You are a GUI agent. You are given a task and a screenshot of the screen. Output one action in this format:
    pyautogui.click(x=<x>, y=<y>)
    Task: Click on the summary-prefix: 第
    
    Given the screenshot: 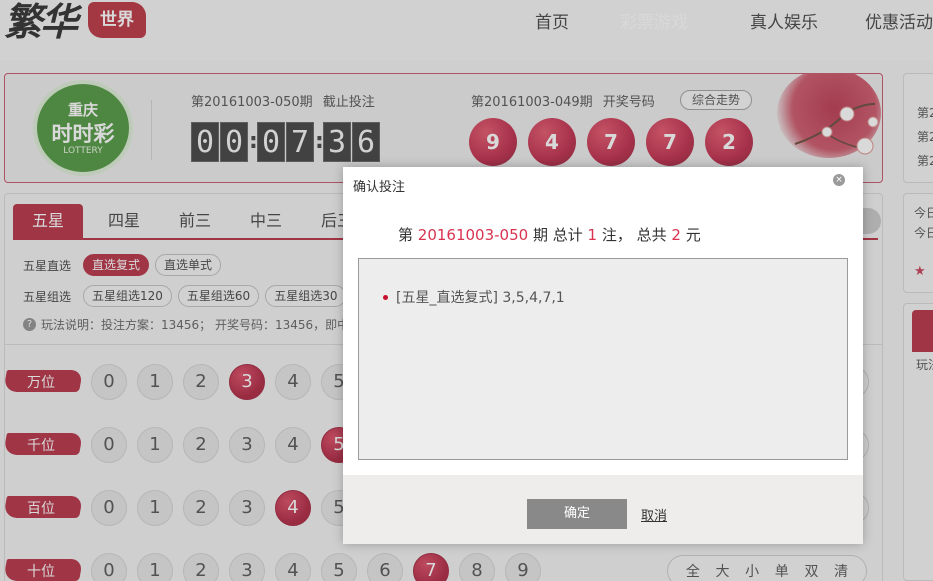 What is the action you would take?
    pyautogui.click(x=406, y=235)
    